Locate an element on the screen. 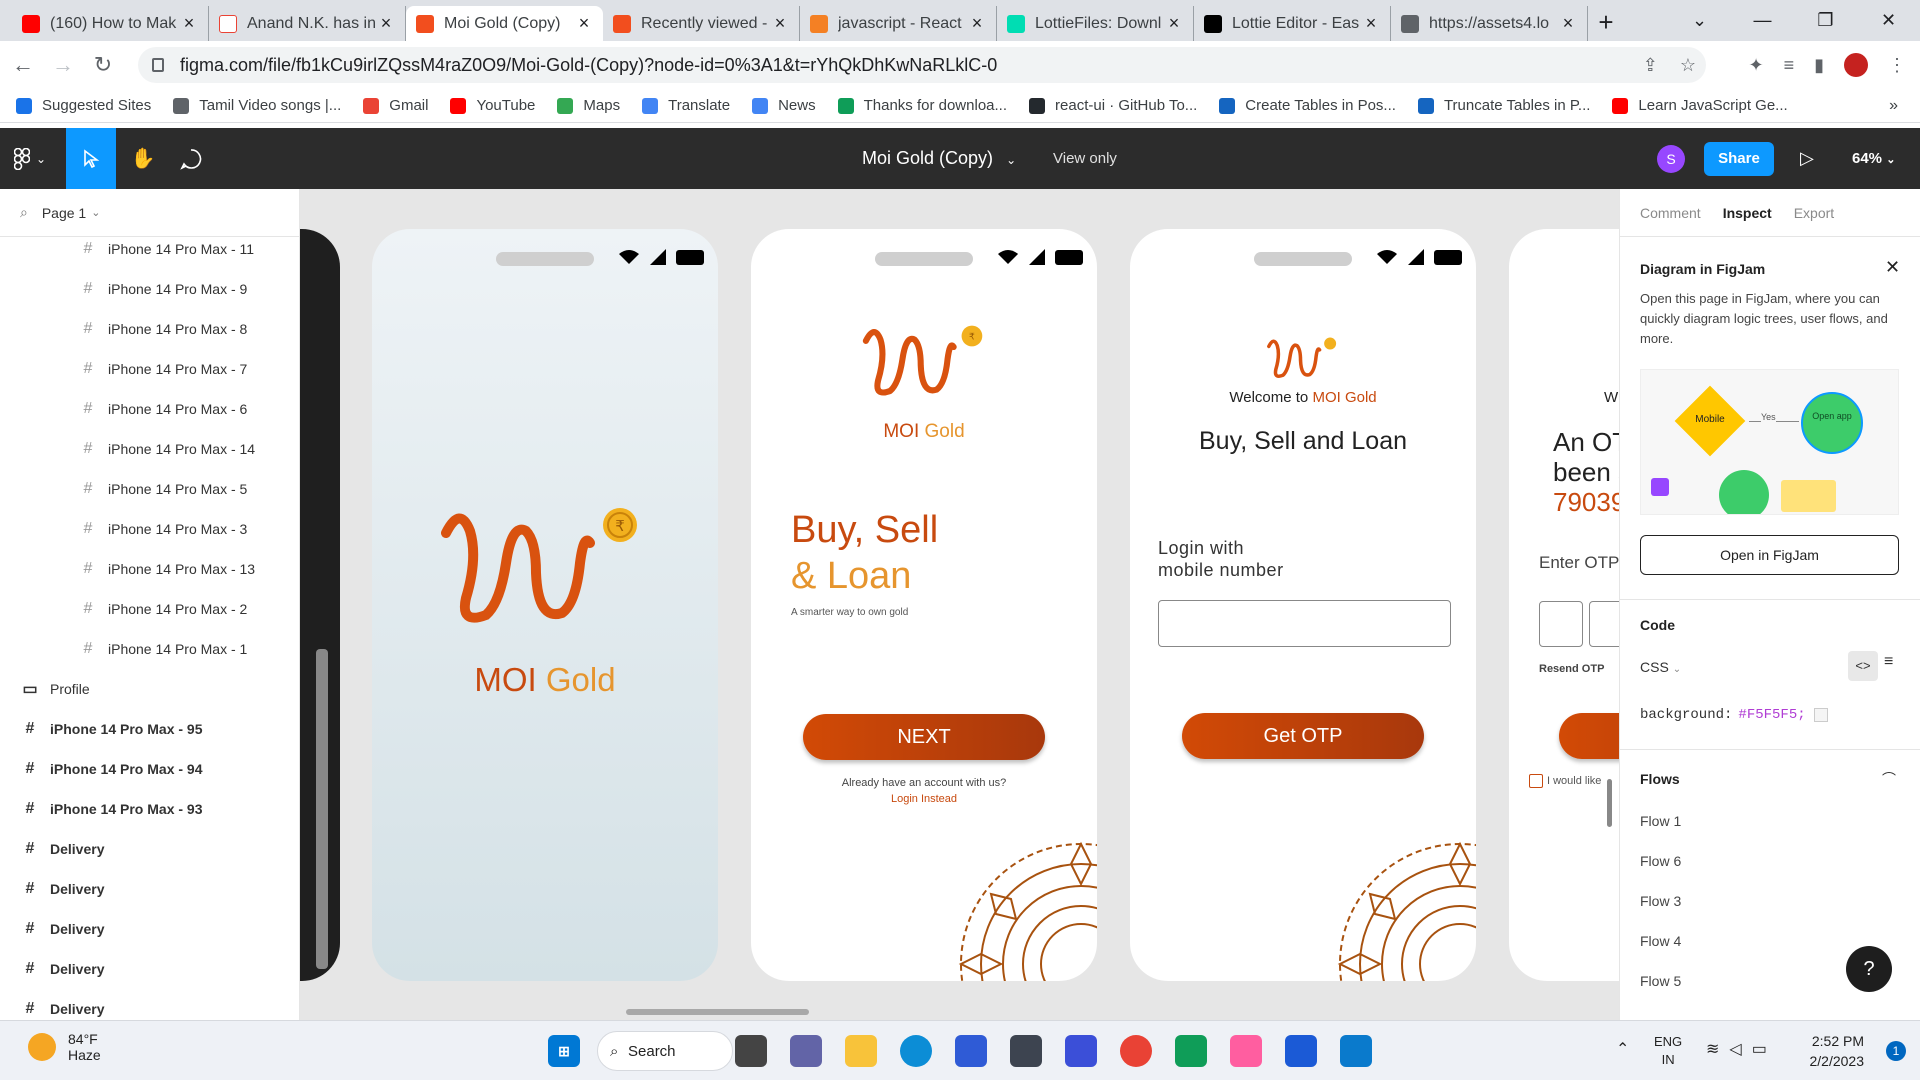  login-instead-link: Login Instead is located at coordinates (924, 799).